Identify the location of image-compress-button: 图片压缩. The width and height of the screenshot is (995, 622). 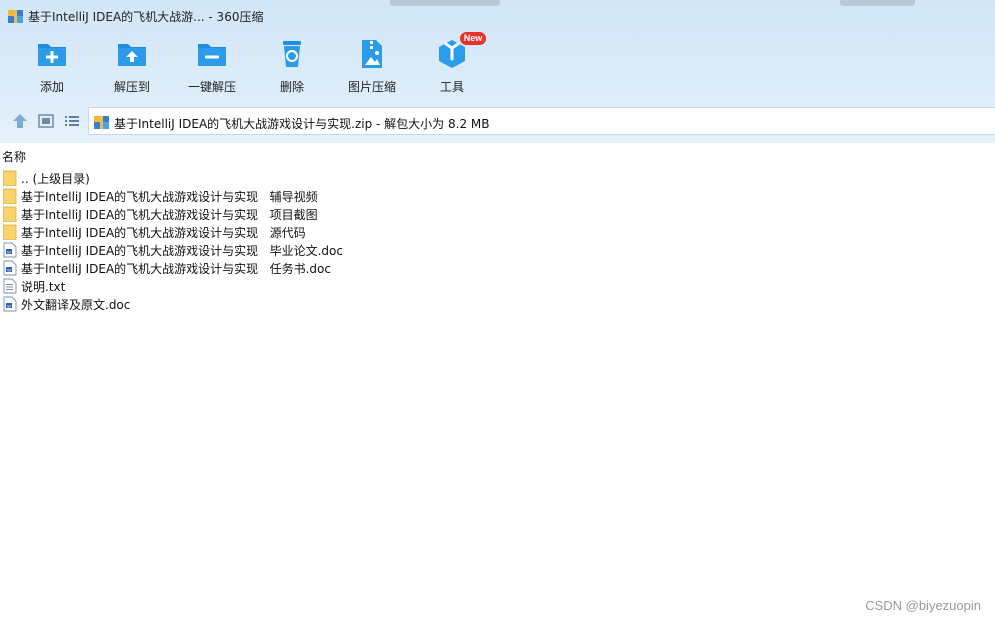
(372, 67).